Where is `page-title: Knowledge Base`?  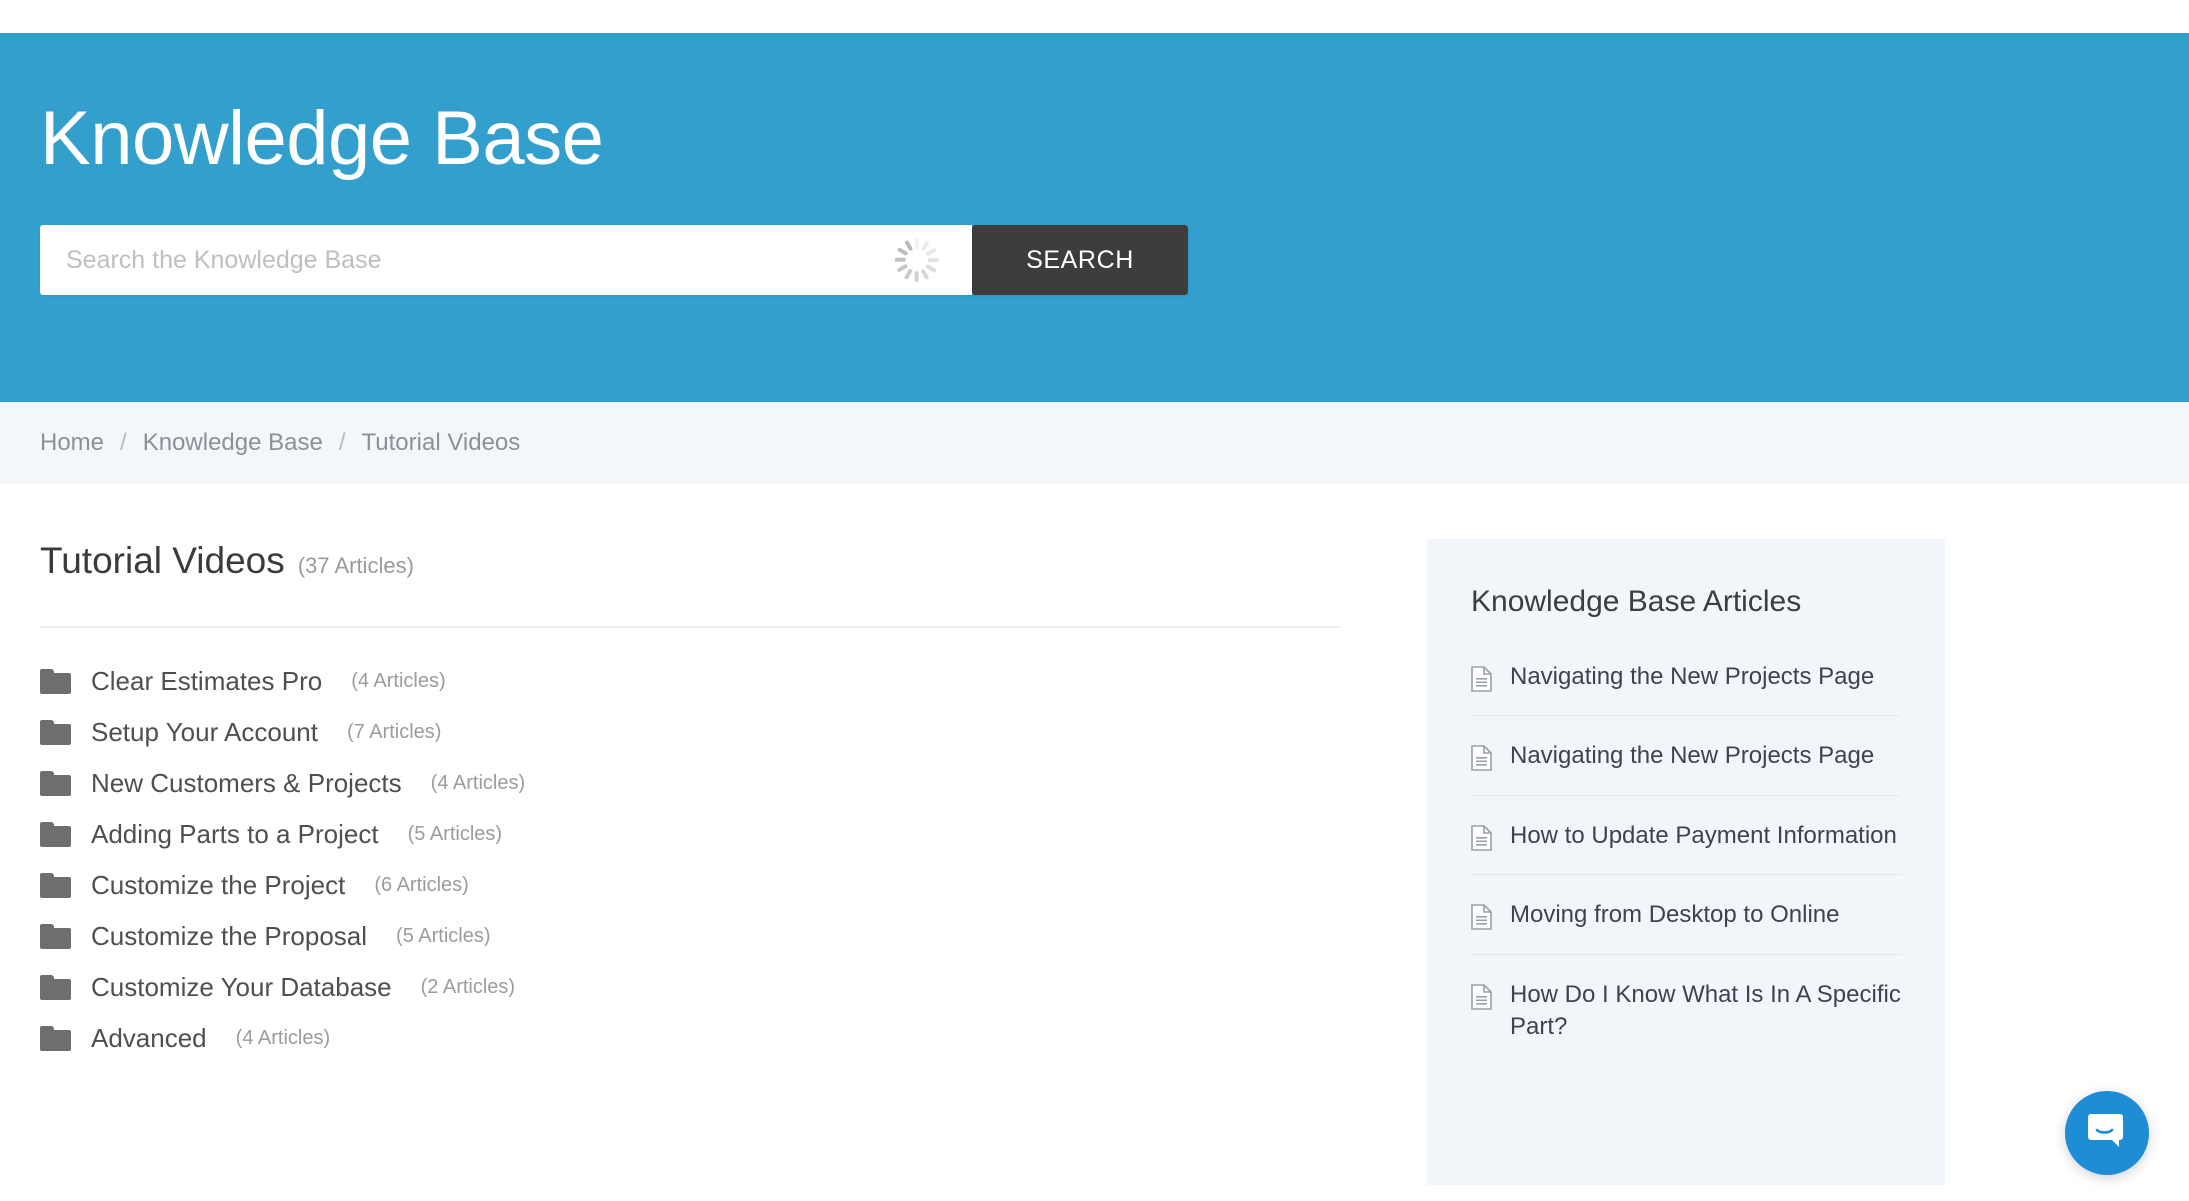 page-title: Knowledge Base is located at coordinates (322, 138).